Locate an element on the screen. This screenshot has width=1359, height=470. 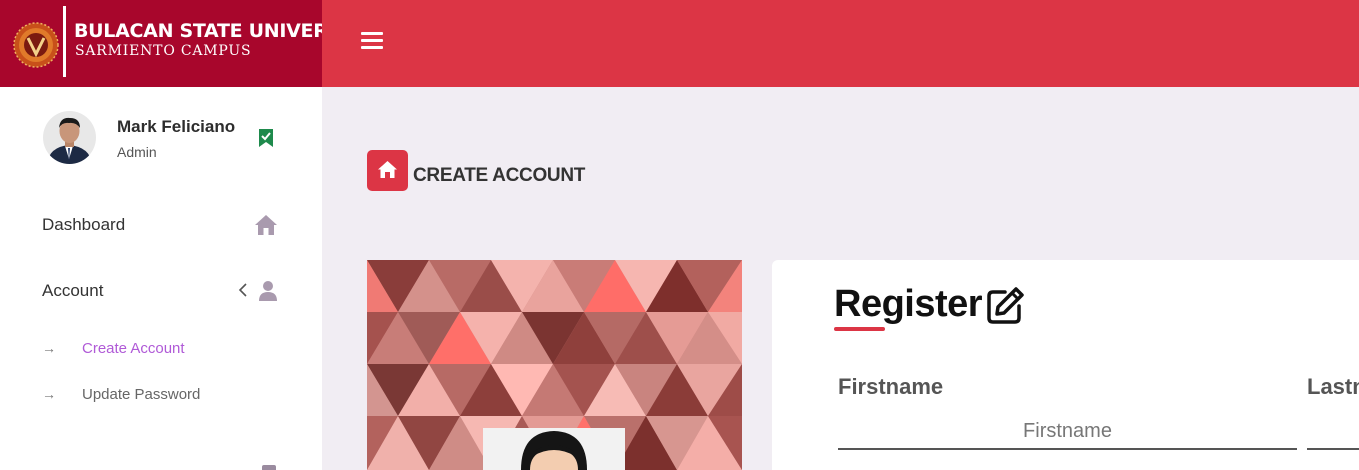
firstname-input is located at coordinates (1067, 432).